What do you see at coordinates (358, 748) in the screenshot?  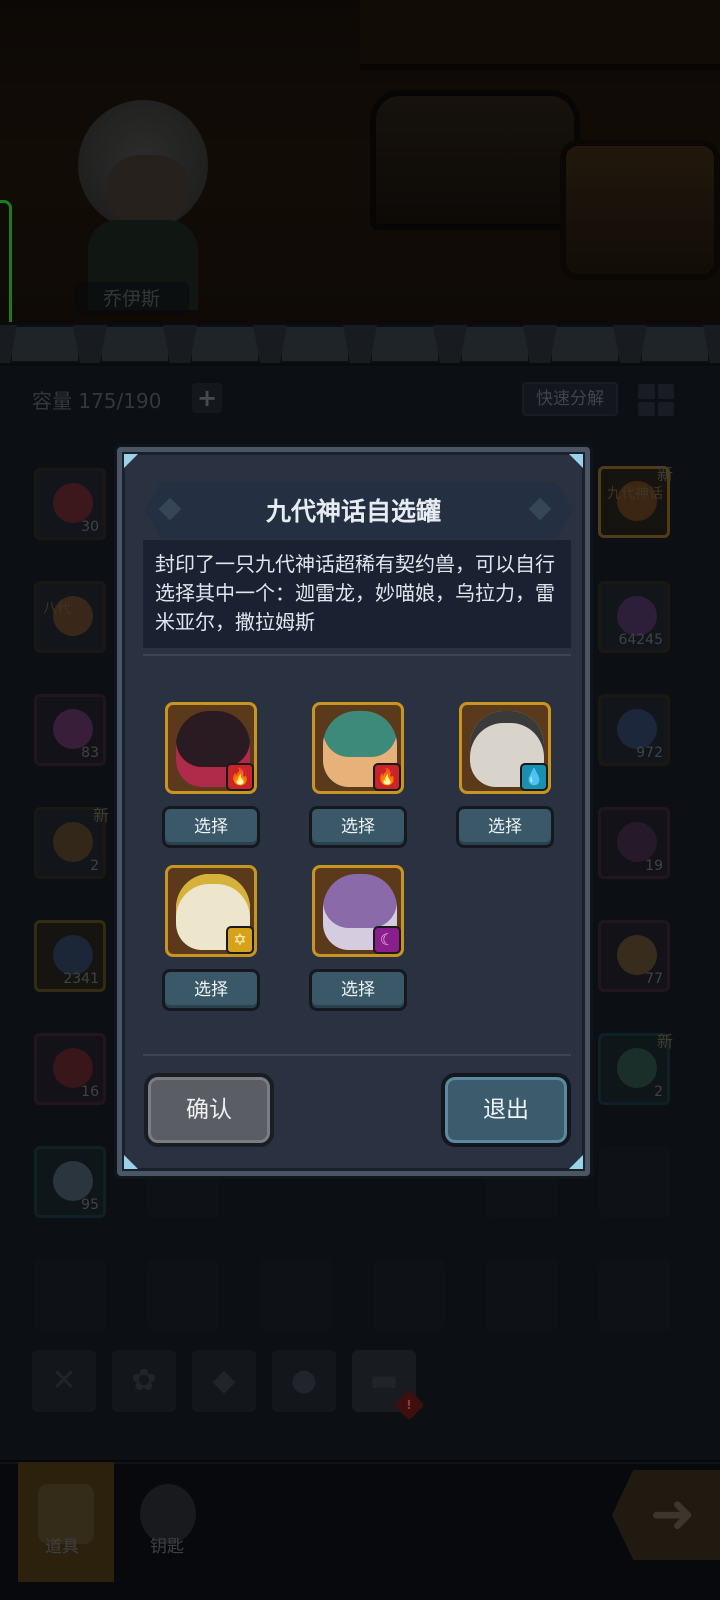 I see `pet-portrait-2: 🔥` at bounding box center [358, 748].